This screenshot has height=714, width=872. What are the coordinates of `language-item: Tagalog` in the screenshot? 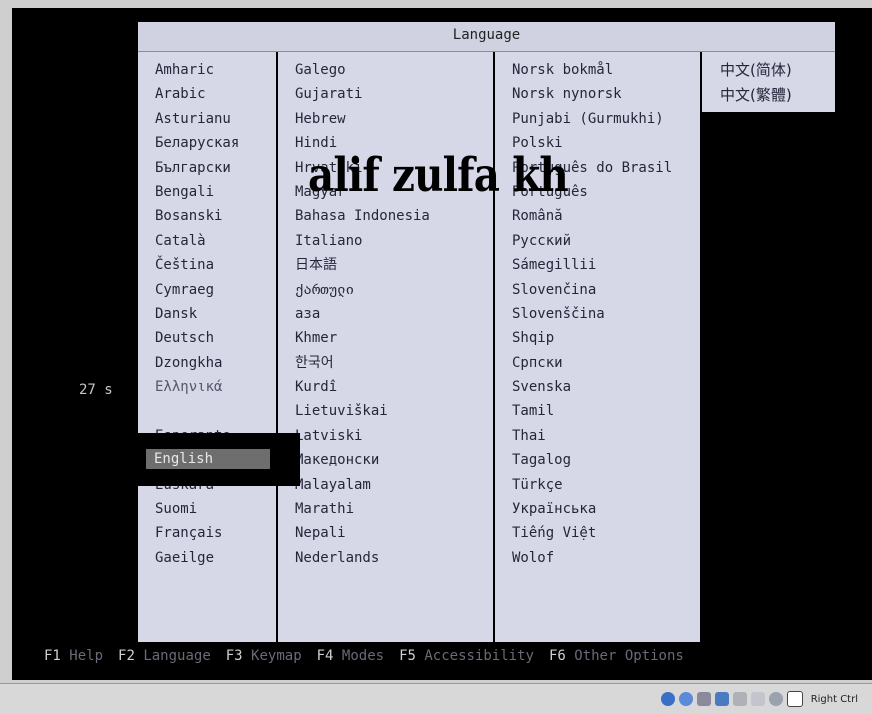 It's located at (597, 460).